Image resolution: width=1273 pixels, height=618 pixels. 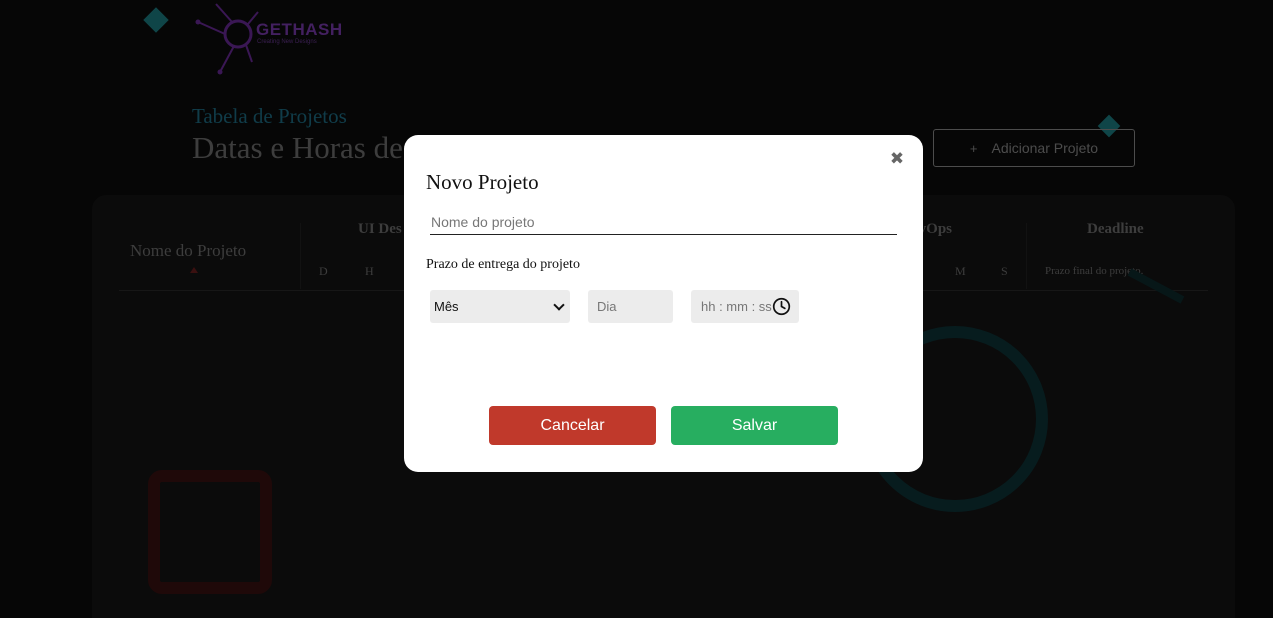 What do you see at coordinates (503, 264) in the screenshot?
I see `deadline-label: Prazo de entrega do projeto` at bounding box center [503, 264].